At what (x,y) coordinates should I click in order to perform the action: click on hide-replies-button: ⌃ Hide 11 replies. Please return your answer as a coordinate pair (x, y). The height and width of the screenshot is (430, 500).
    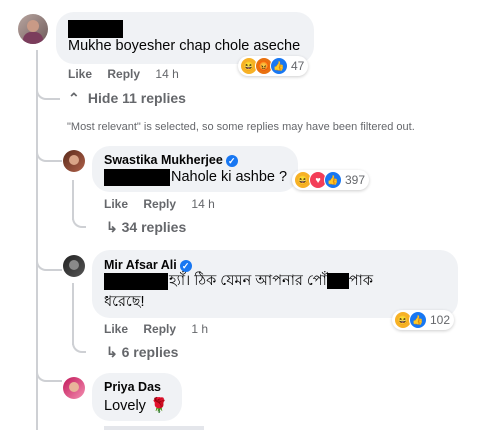
    Looking at the image, I should click on (127, 98).